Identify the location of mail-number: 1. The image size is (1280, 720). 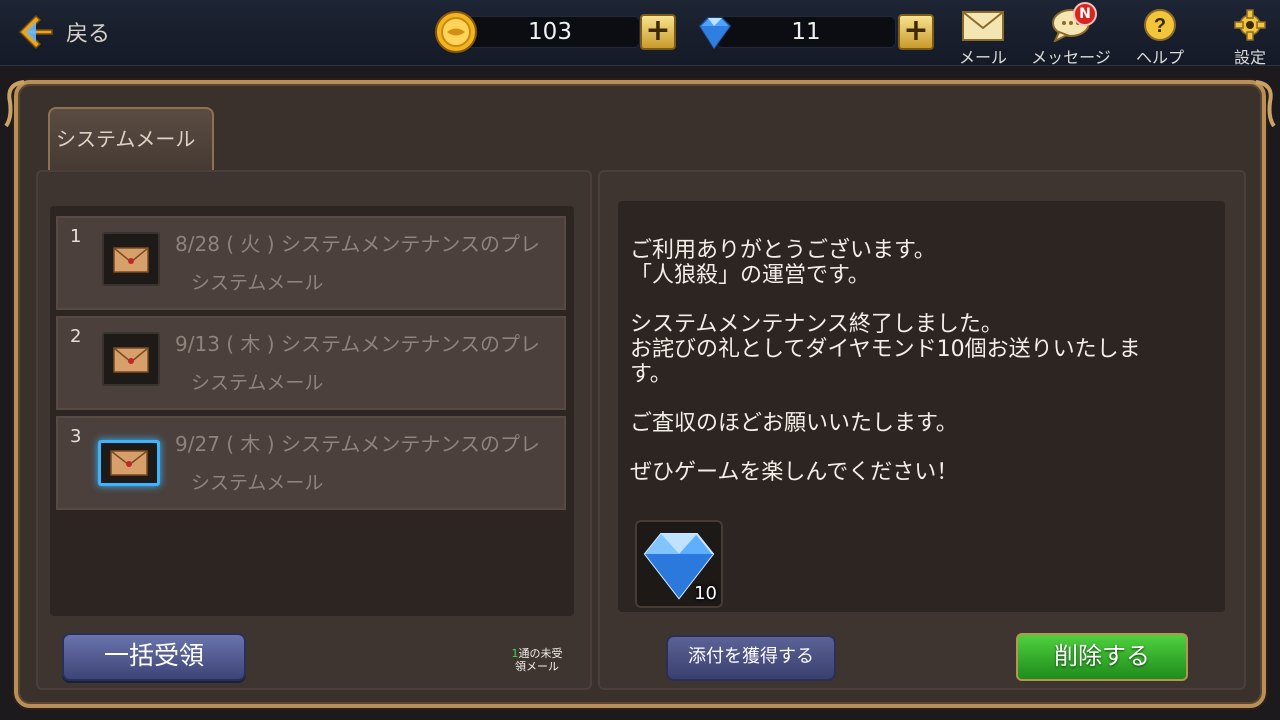
(76, 236).